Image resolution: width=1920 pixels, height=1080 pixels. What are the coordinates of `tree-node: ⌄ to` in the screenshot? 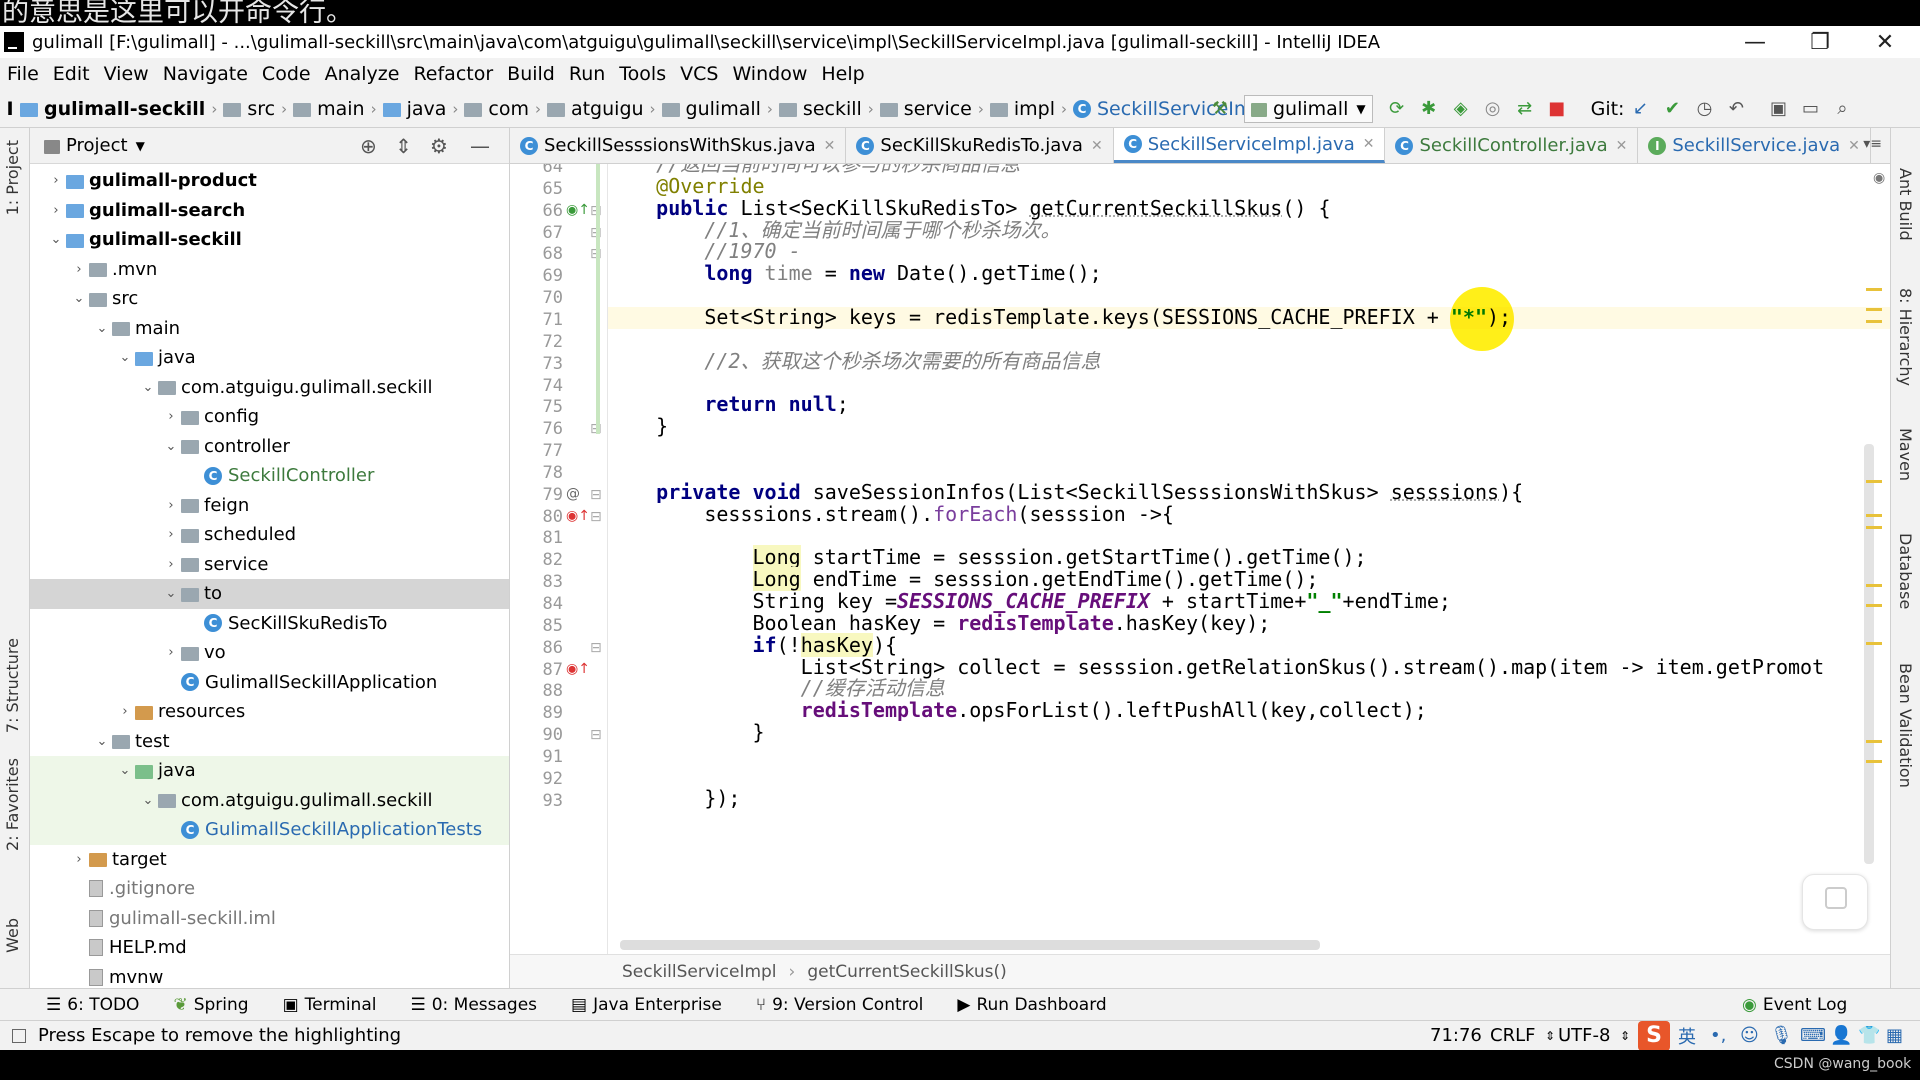 It's located at (269, 594).